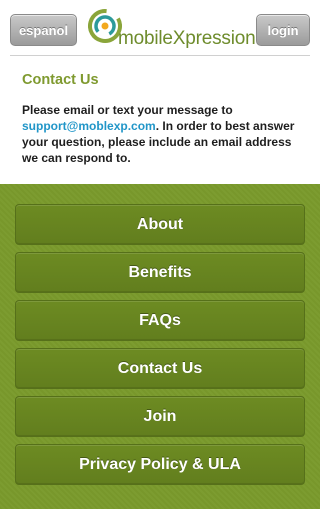 The width and height of the screenshot is (320, 509). Describe the element at coordinates (89, 126) in the screenshot. I see `support-email-link: support@moblexp.com` at that location.